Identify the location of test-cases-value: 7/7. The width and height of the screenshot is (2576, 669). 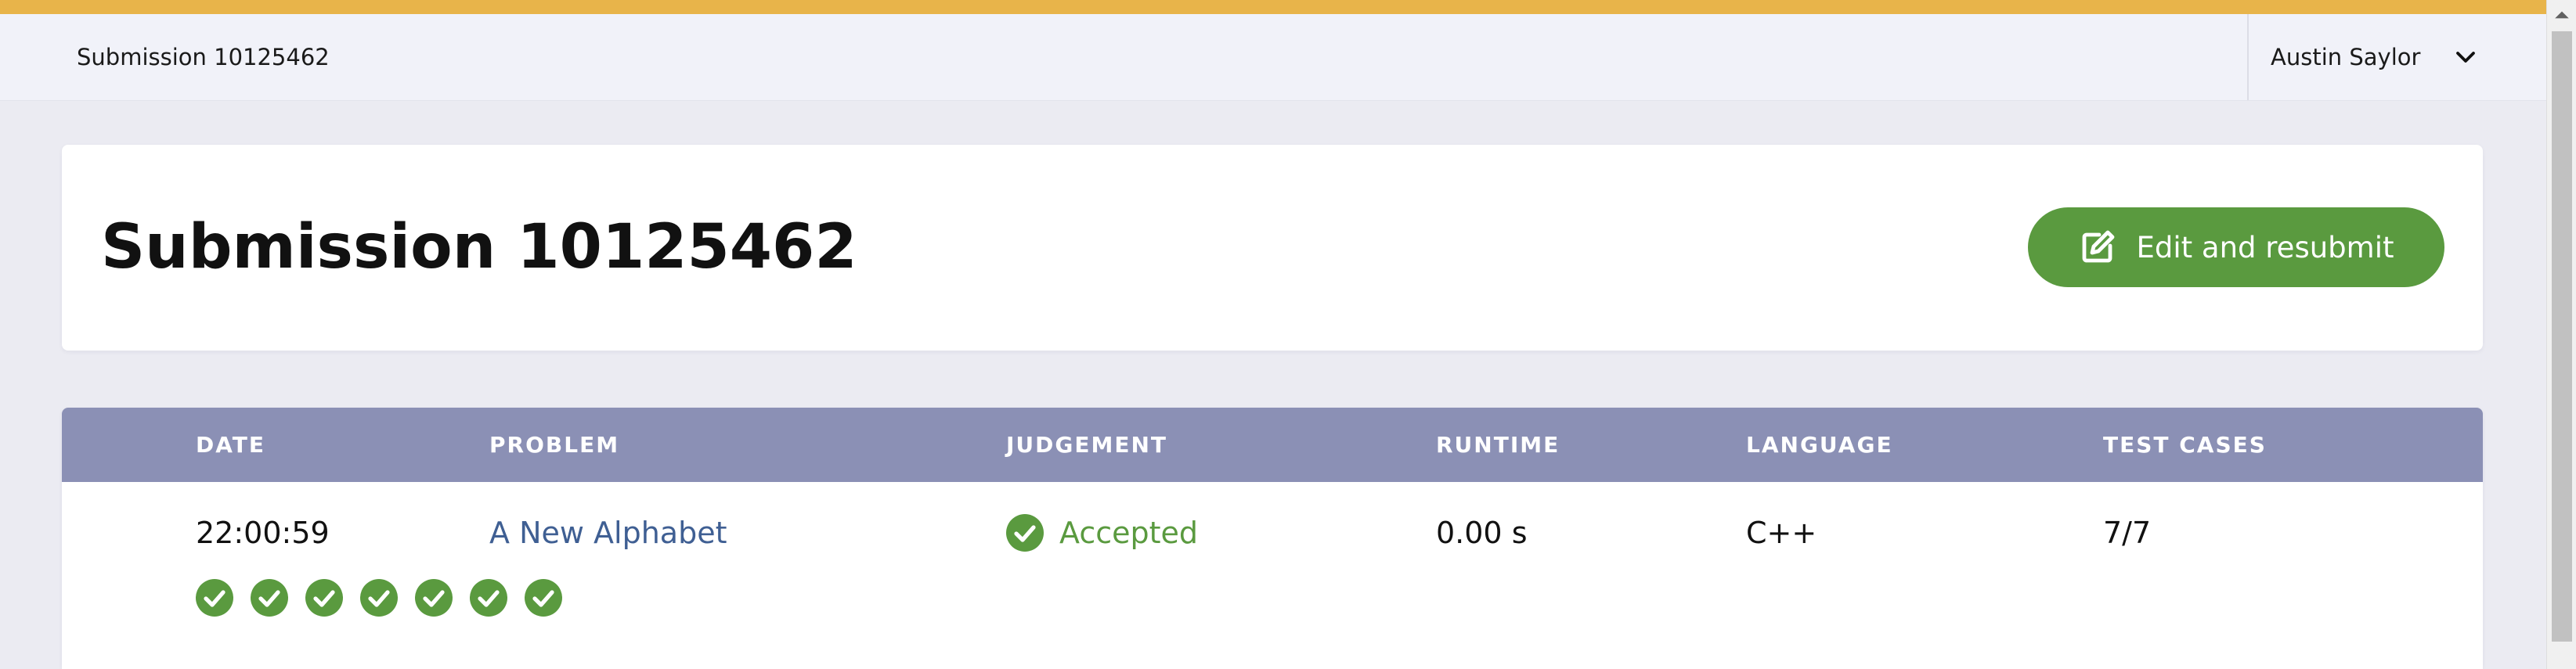
(2127, 533).